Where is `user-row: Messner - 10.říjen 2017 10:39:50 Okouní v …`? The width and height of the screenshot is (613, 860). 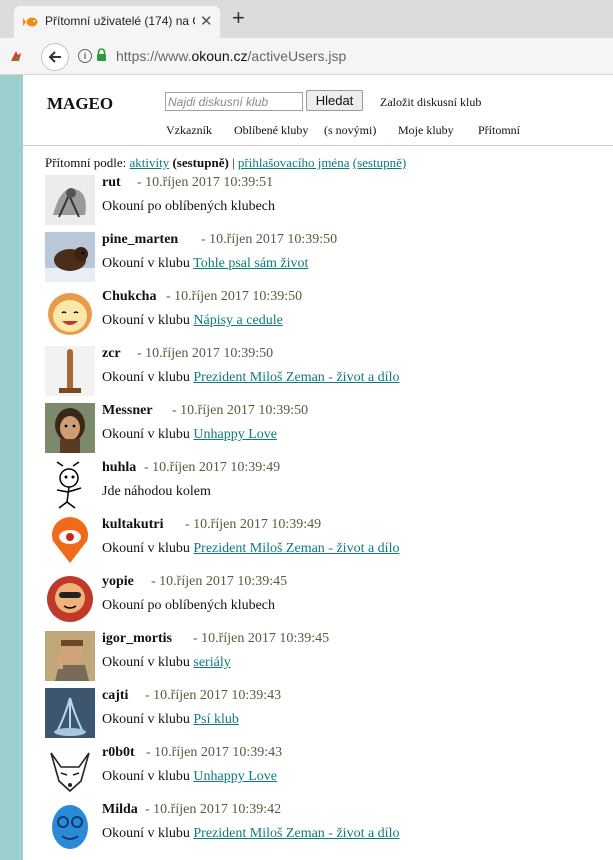
user-row: Messner - 10.říjen 2017 10:39:50 Okouní v … is located at coordinates (325, 429).